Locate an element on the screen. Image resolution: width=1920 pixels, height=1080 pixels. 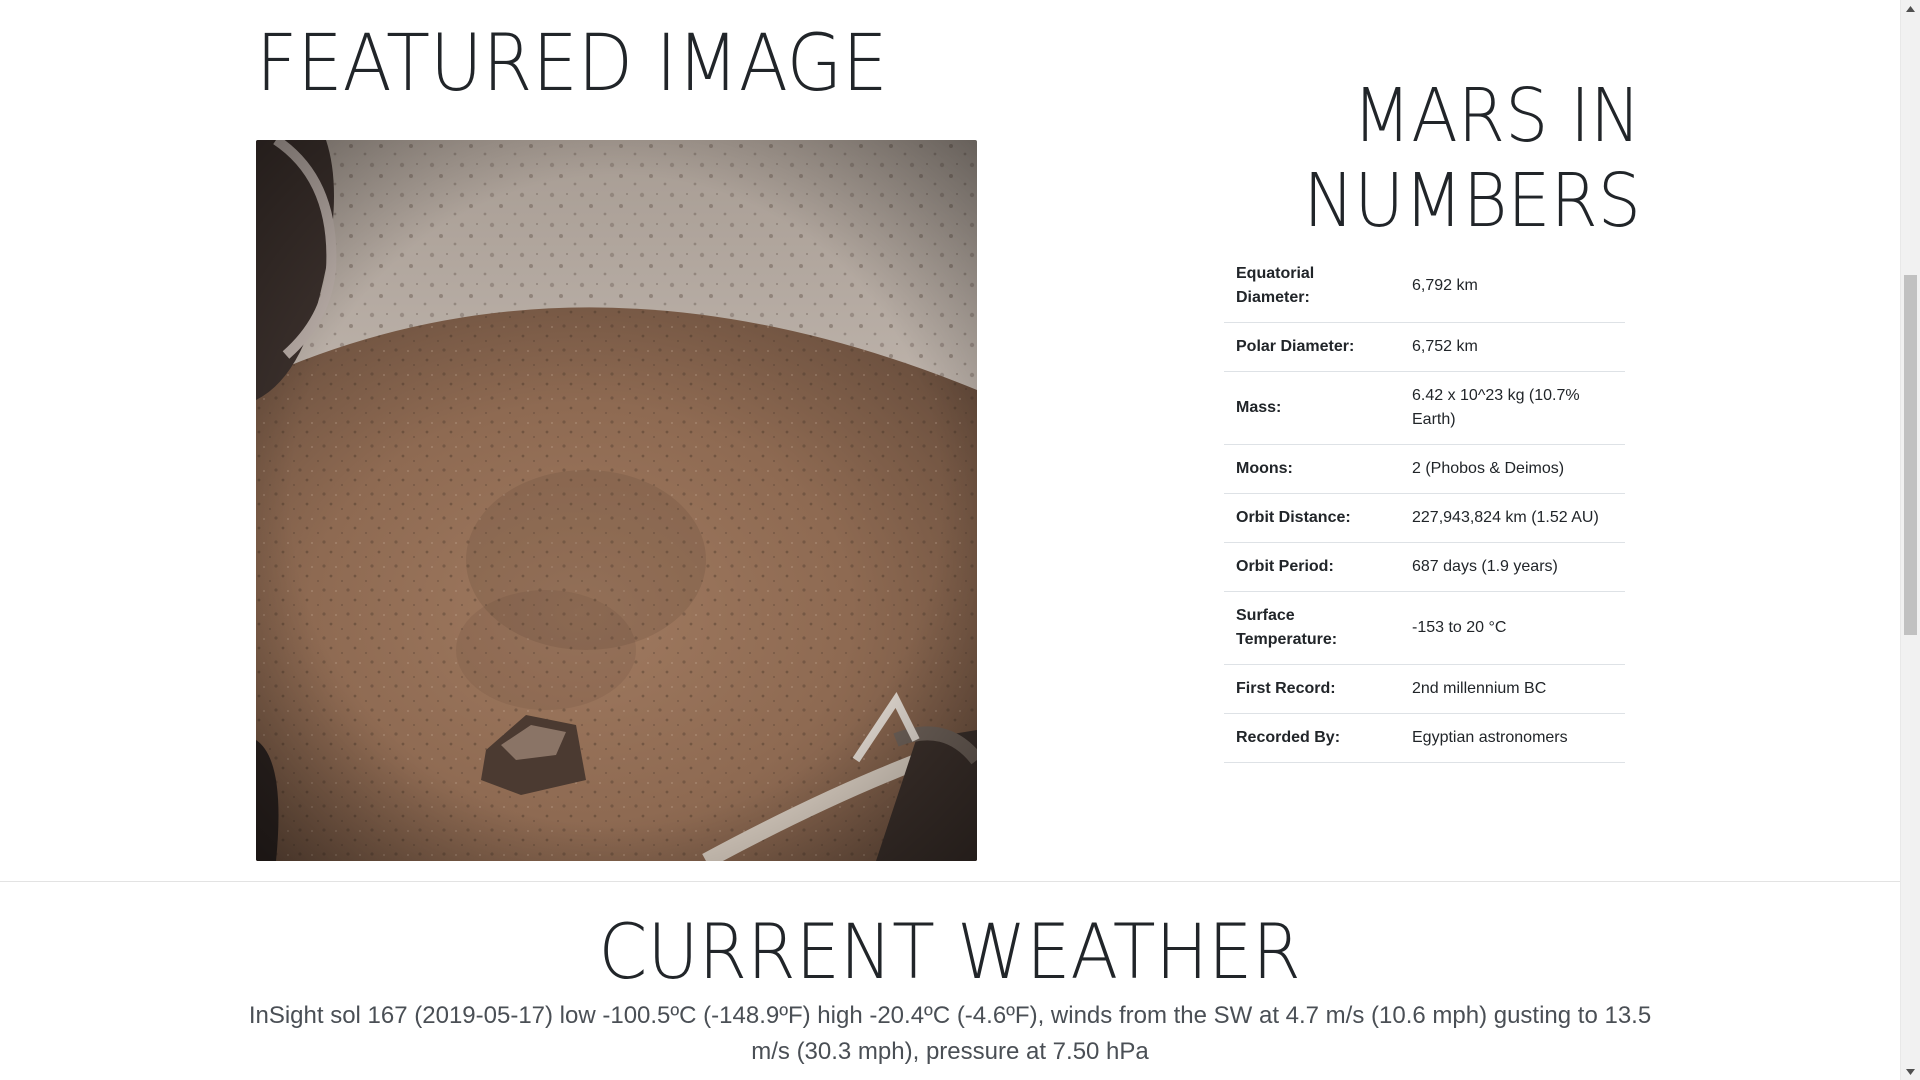
current-weather-title-text: CURRENT WEATHER is located at coordinates (950, 951).